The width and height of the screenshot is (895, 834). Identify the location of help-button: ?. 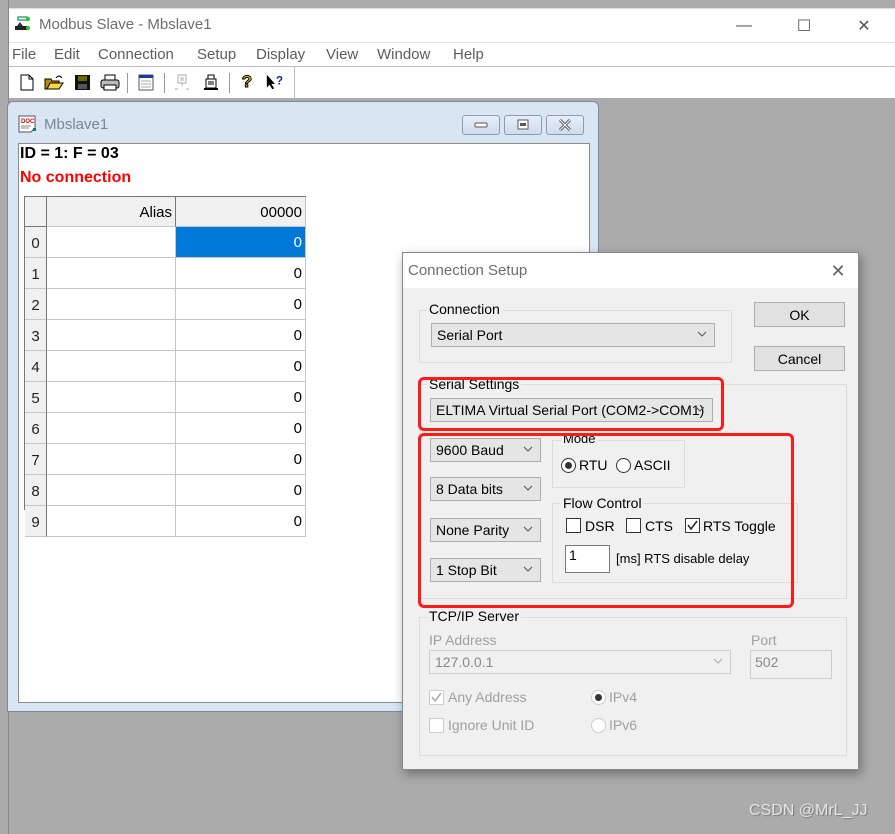
(247, 82).